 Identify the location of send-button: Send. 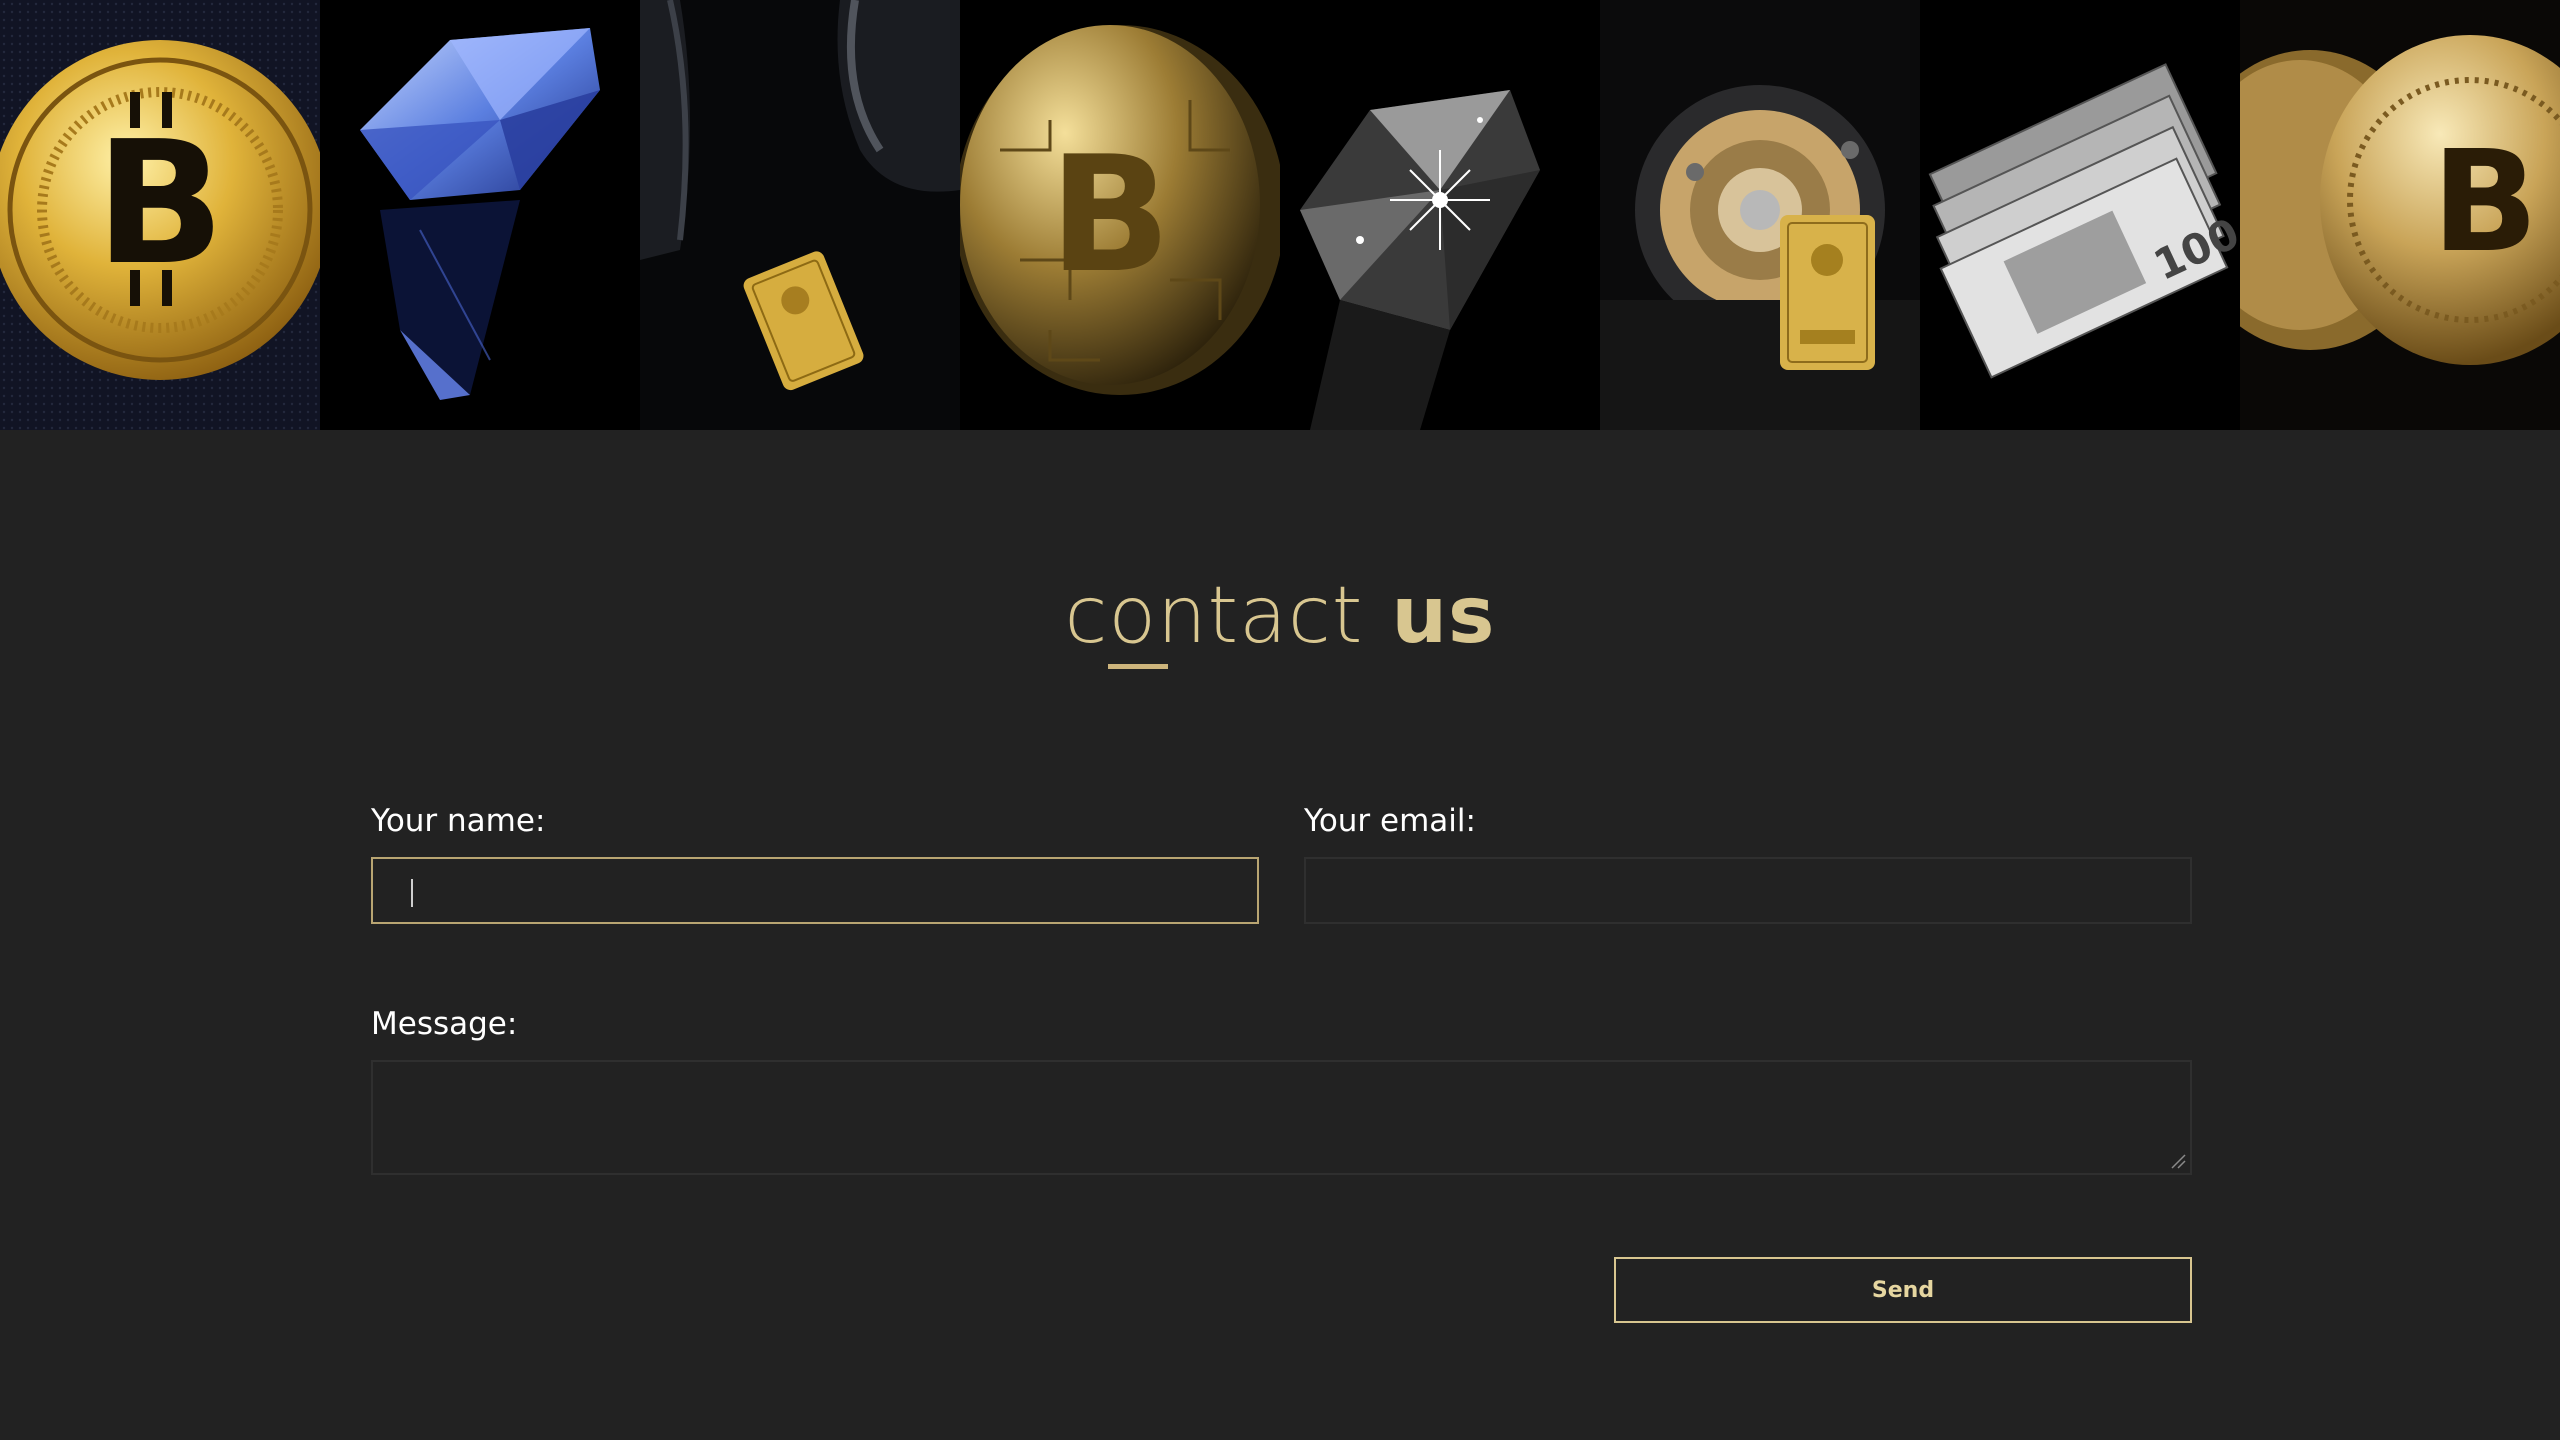
(1903, 1290).